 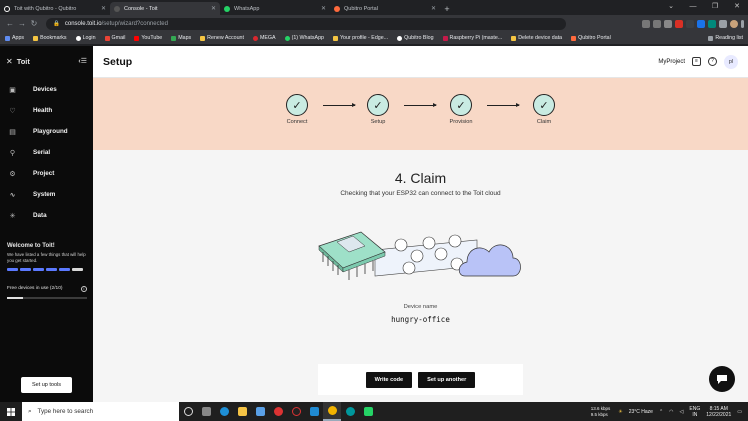 What do you see at coordinates (737, 6) in the screenshot?
I see `close-window-icon: ✕` at bounding box center [737, 6].